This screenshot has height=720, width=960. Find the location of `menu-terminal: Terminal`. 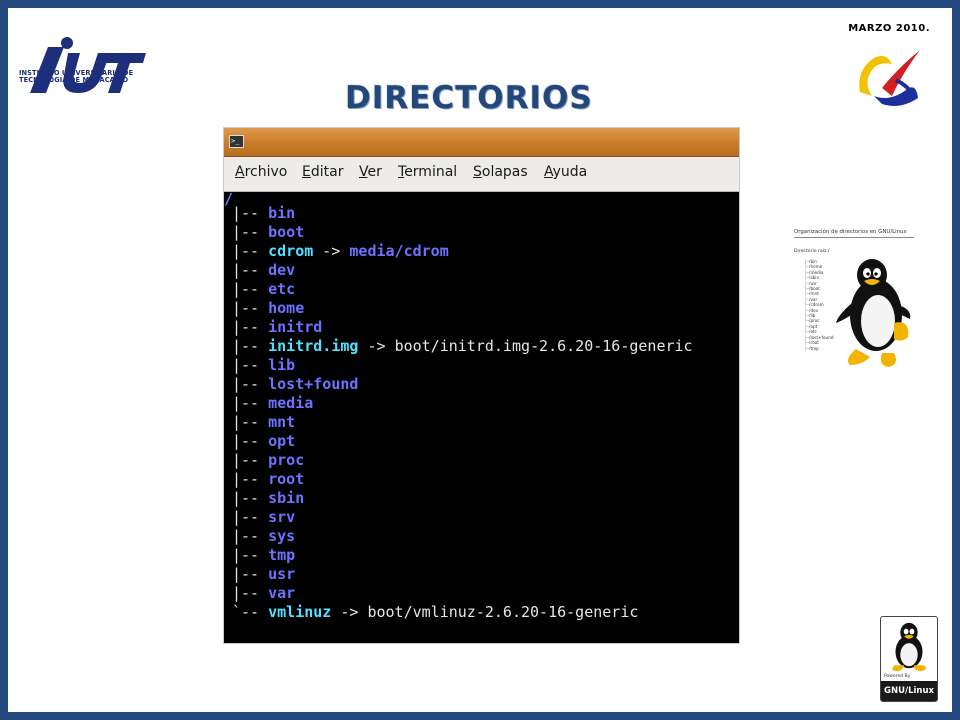

menu-terminal: Terminal is located at coordinates (427, 172).